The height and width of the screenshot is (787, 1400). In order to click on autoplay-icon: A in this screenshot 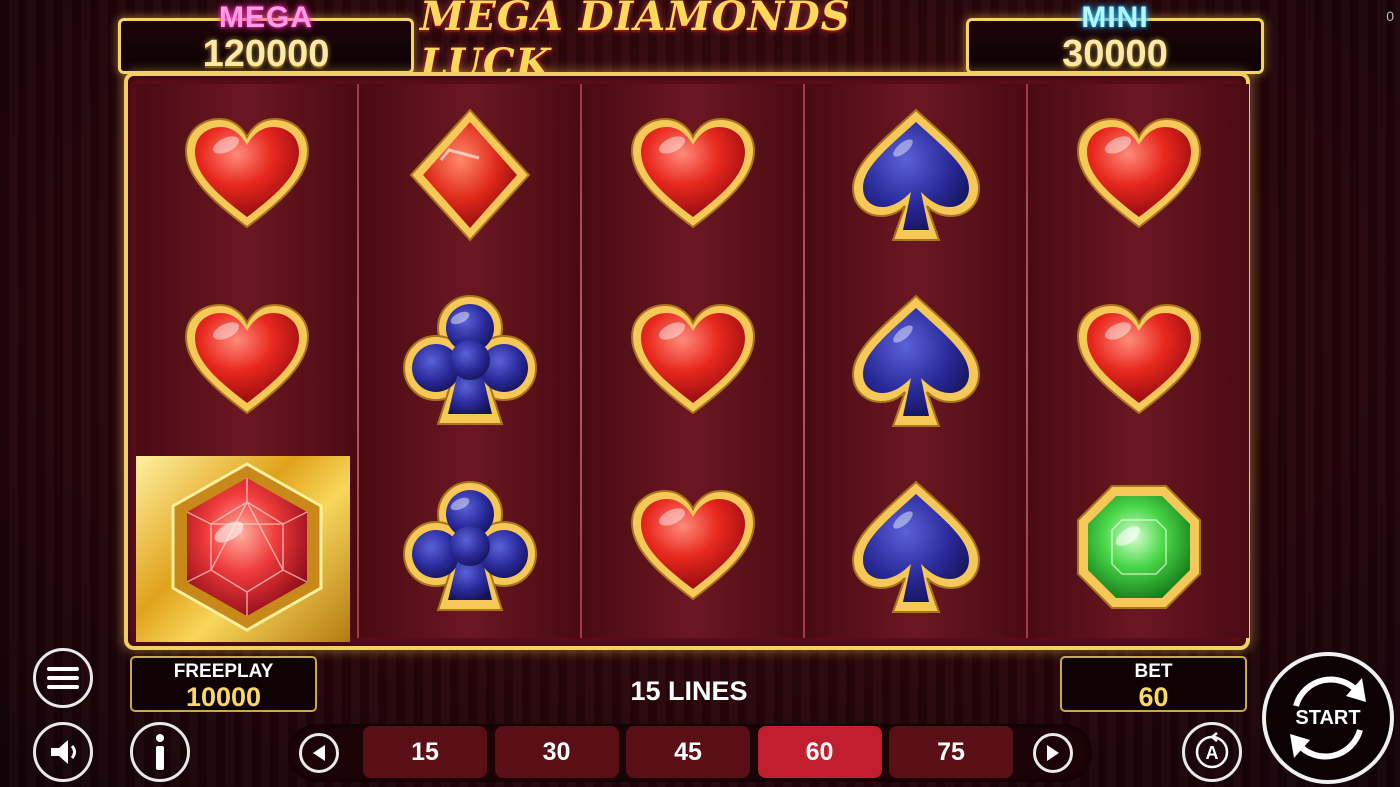, I will do `click(1212, 750)`.